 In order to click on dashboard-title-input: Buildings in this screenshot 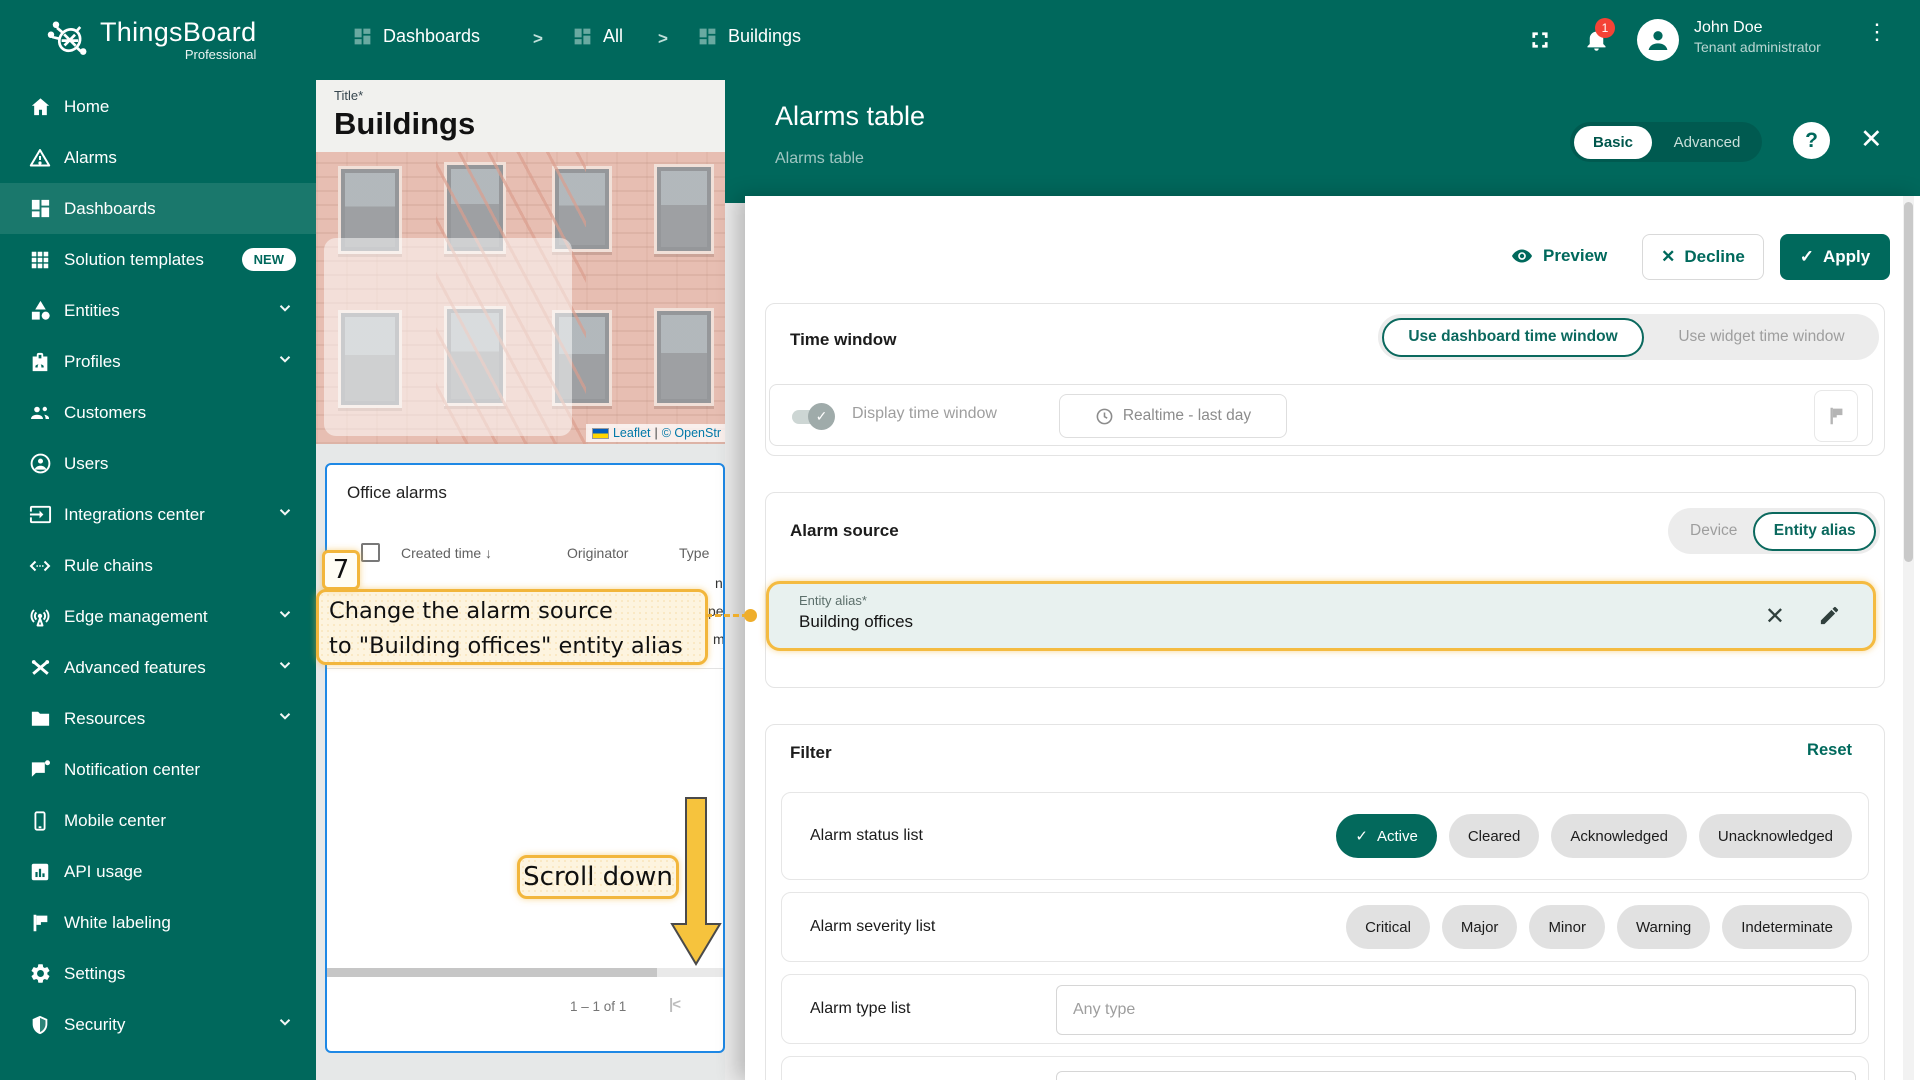, I will do `click(404, 124)`.